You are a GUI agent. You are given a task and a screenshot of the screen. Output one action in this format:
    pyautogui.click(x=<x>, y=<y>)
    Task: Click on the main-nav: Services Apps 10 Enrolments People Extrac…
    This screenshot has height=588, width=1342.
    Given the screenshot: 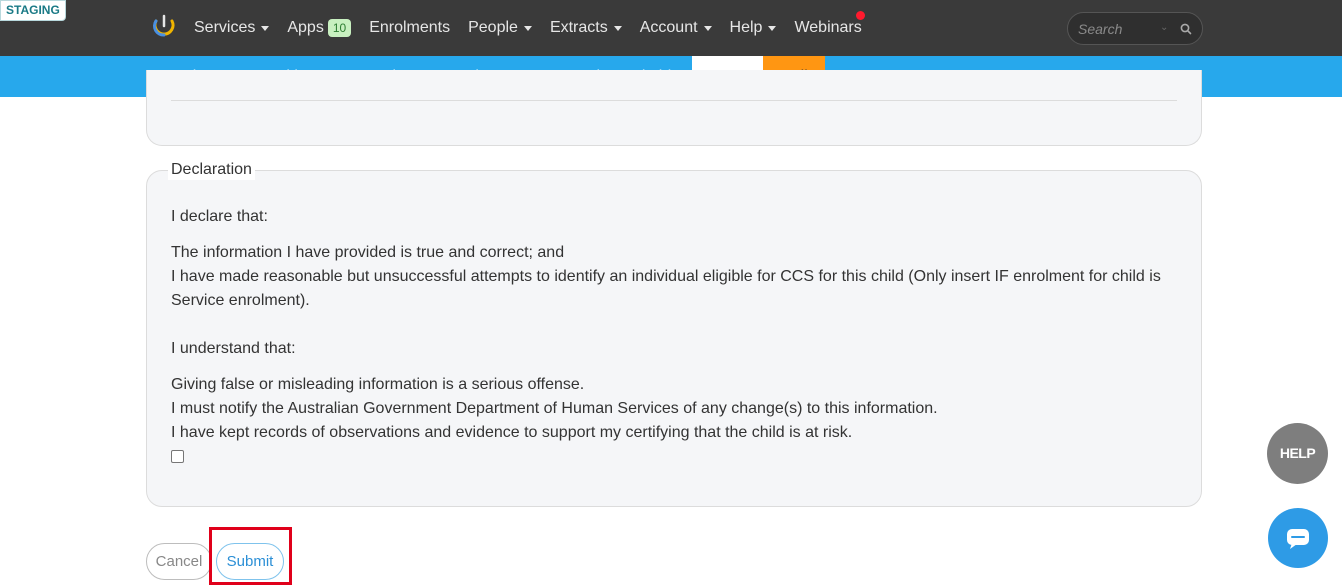 What is the action you would take?
    pyautogui.click(x=537, y=28)
    